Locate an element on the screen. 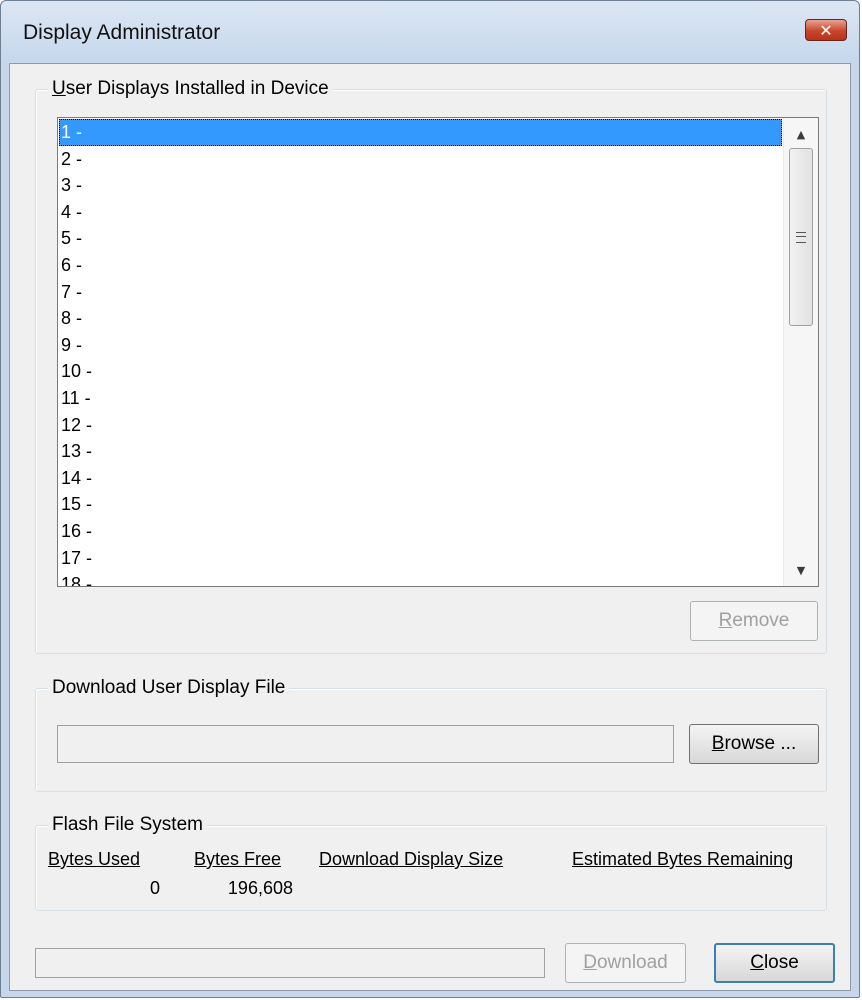 The width and height of the screenshot is (862, 1000). list-item: 7 - is located at coordinates (420, 292).